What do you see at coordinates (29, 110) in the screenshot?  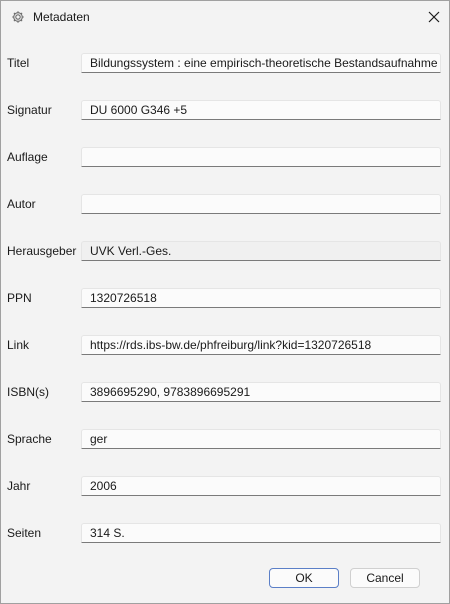 I see `label-signatur: Signatur` at bounding box center [29, 110].